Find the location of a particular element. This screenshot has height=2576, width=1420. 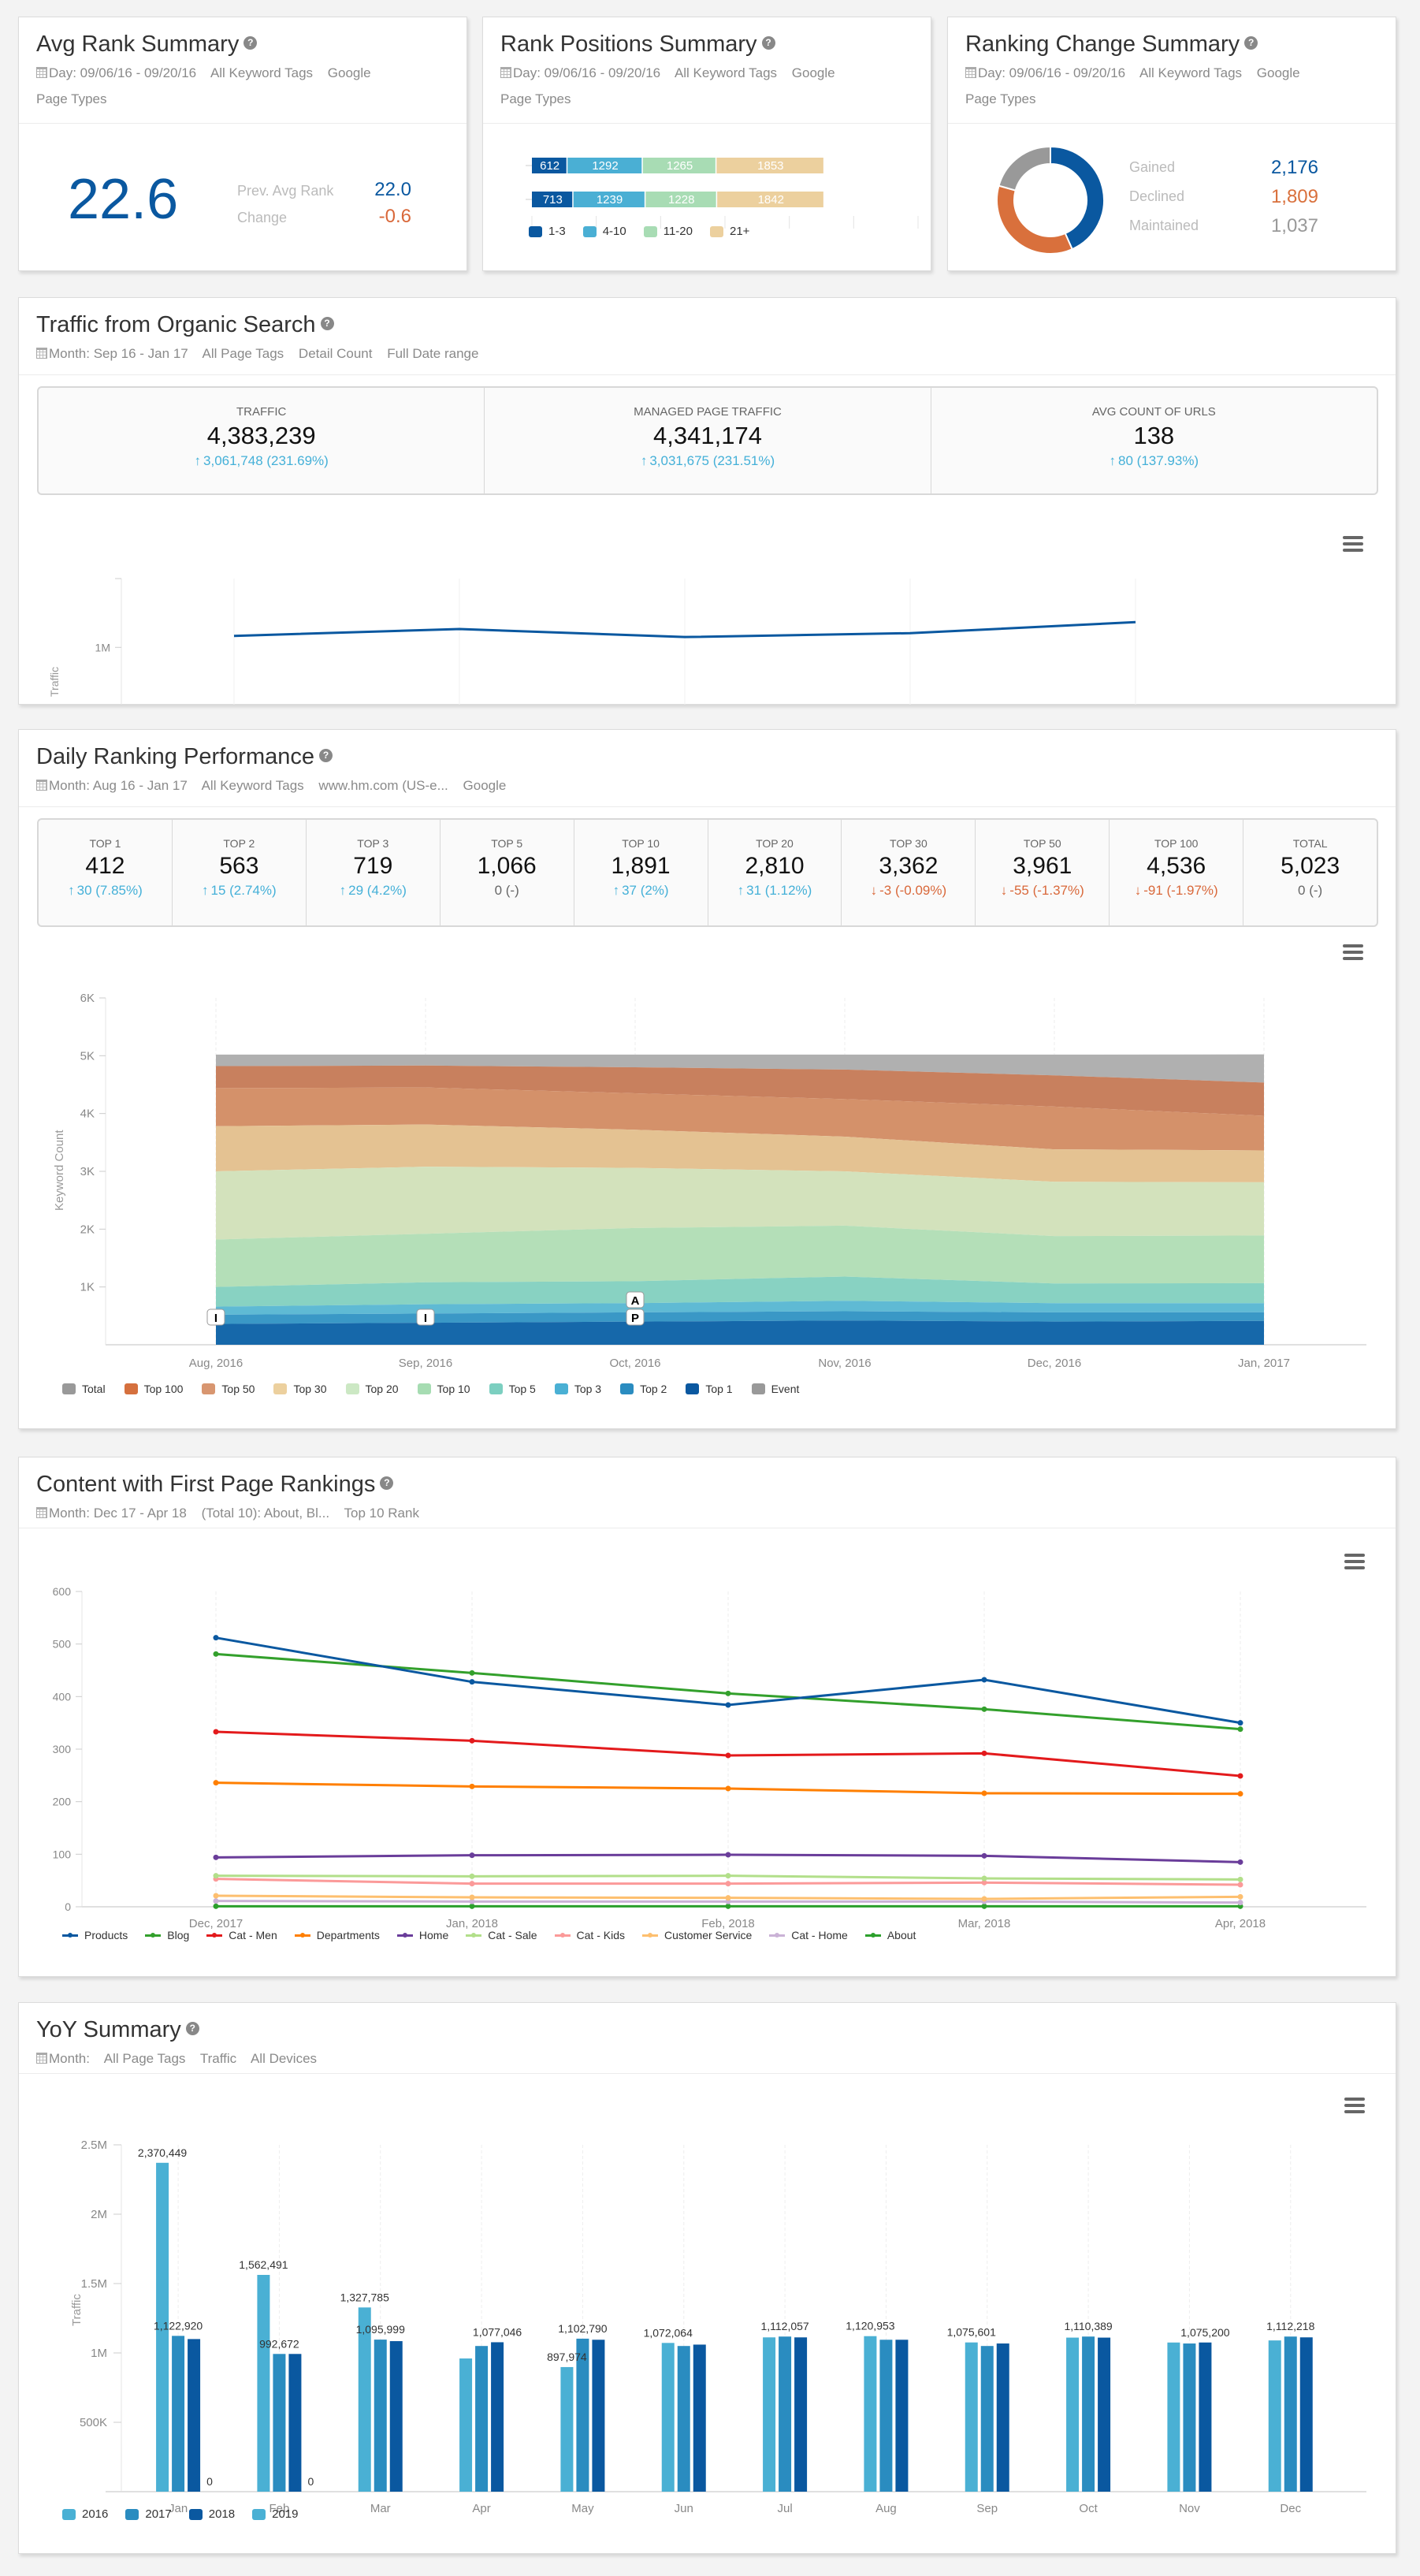

y-tick-label: 3K is located at coordinates (87, 1171).